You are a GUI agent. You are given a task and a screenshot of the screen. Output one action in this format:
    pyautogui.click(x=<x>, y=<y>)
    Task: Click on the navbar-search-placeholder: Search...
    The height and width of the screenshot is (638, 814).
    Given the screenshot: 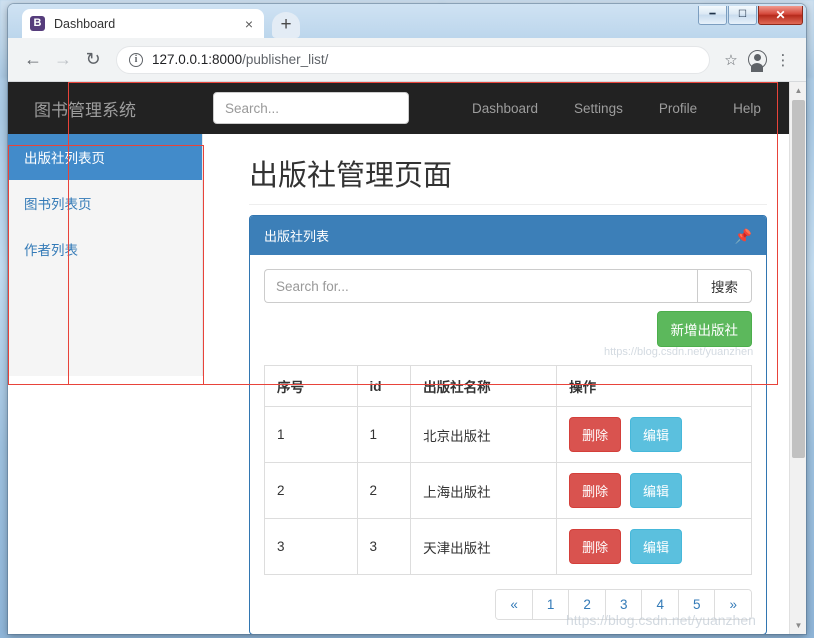 What is the action you would take?
    pyautogui.click(x=252, y=108)
    